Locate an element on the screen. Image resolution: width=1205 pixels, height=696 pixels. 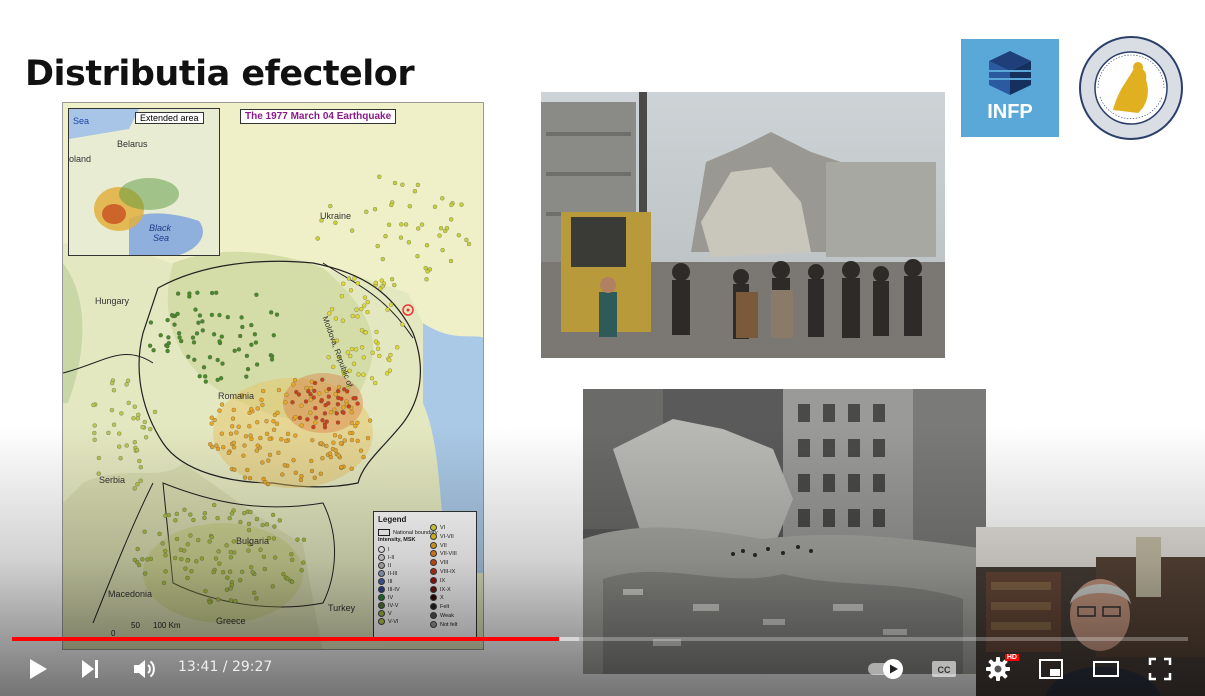
autoplay-toggle-icon is located at coordinates (885, 669).